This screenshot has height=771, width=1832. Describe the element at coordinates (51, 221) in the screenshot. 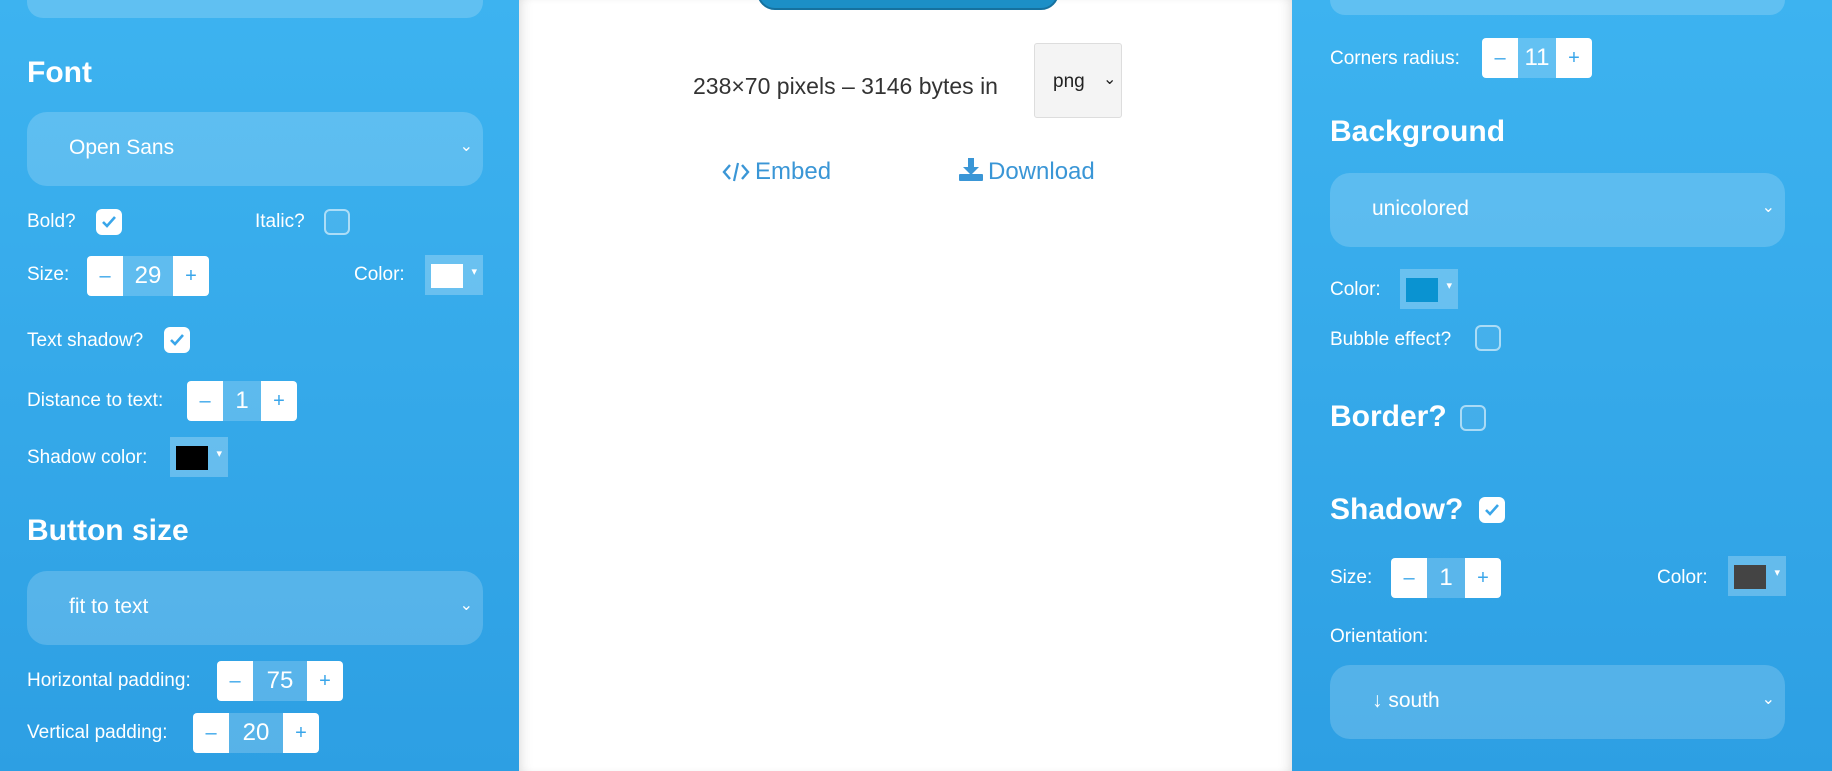

I see `bold-label: Bold?` at that location.